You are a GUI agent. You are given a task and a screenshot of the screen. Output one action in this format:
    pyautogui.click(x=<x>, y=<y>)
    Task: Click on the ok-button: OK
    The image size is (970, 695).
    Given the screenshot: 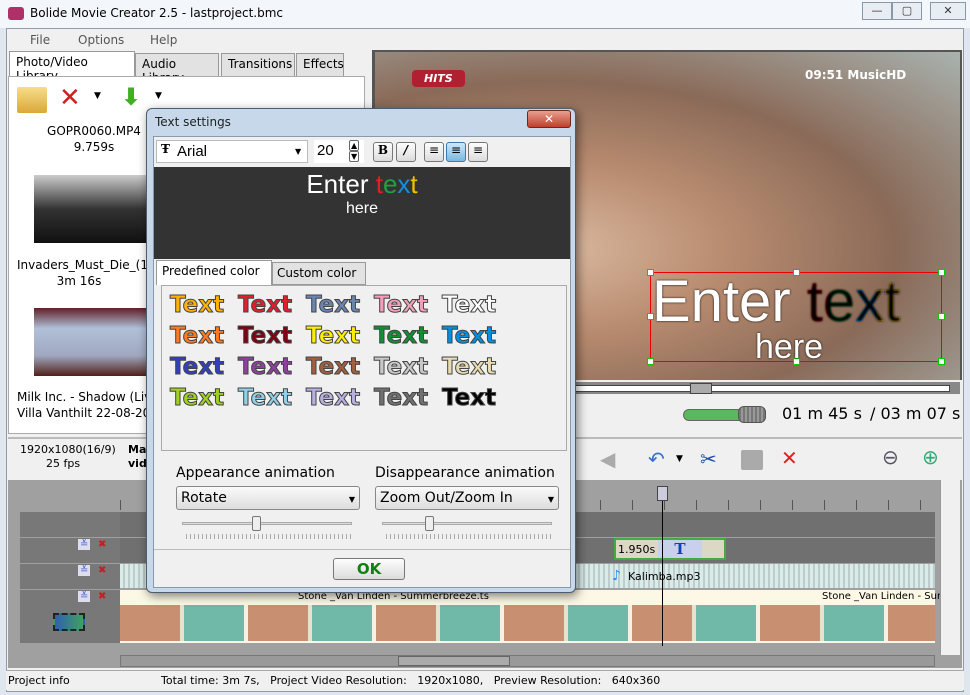 What is the action you would take?
    pyautogui.click(x=369, y=569)
    